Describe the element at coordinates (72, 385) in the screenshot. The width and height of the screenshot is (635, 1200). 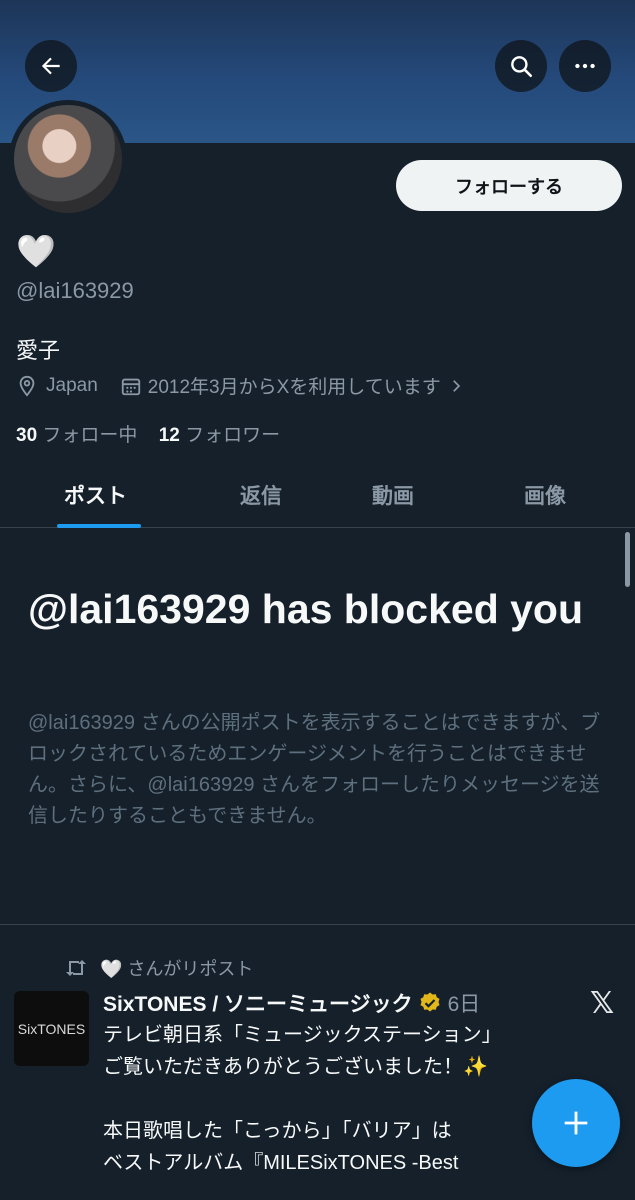
I see `location-text: Japan` at that location.